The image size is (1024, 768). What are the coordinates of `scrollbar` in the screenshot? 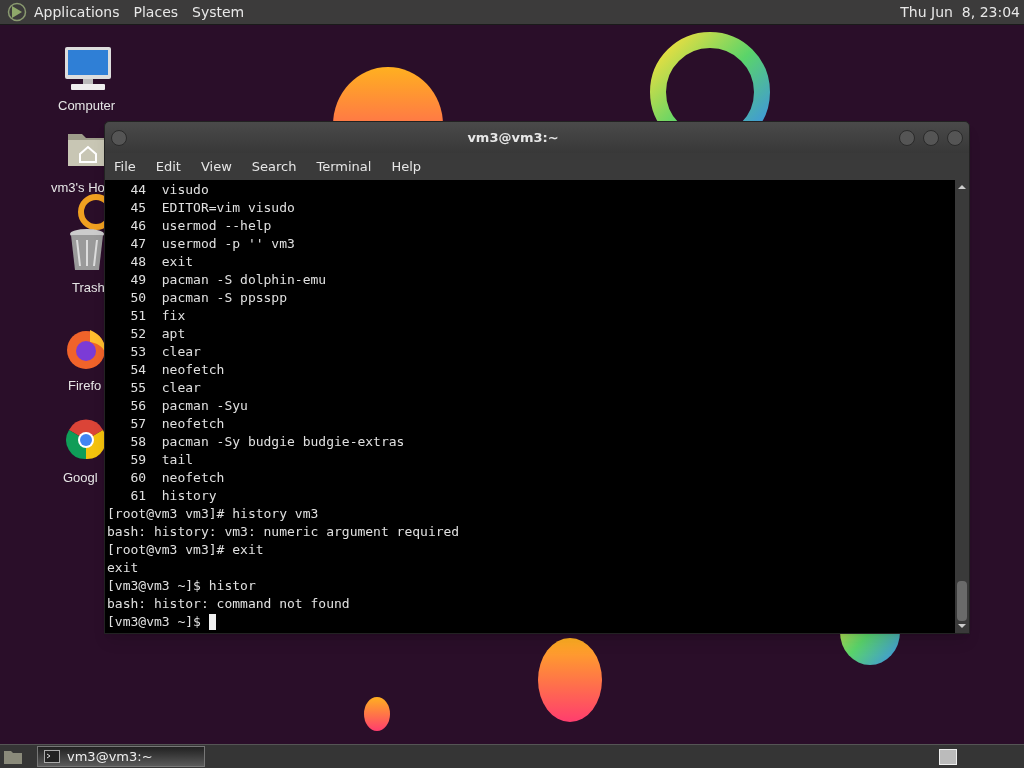 It's located at (962, 406).